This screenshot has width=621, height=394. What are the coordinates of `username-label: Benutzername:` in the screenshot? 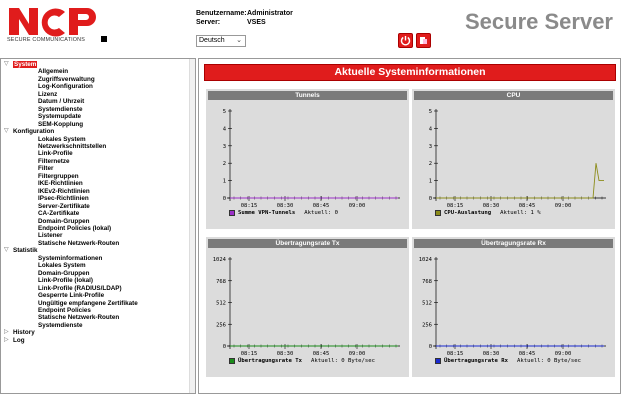 It's located at (221, 13).